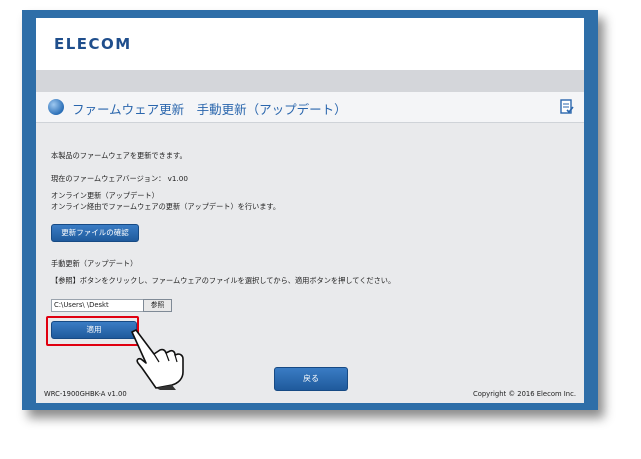 The image size is (641, 459). Describe the element at coordinates (310, 44) in the screenshot. I see `header: ELECOM` at that location.